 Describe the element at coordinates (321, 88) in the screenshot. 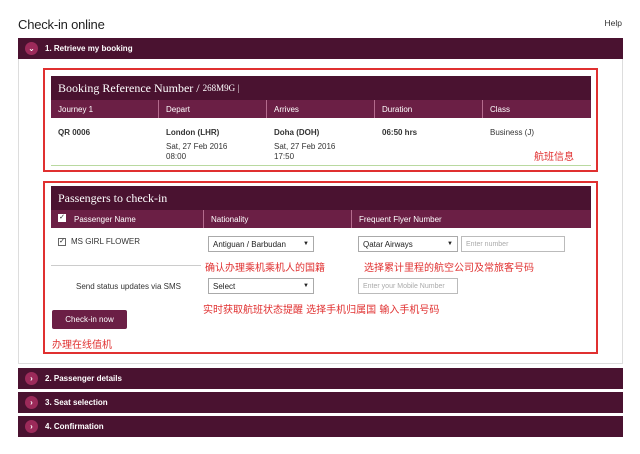

I see `booking-header: Booking Reference Number / 268M9G |` at that location.